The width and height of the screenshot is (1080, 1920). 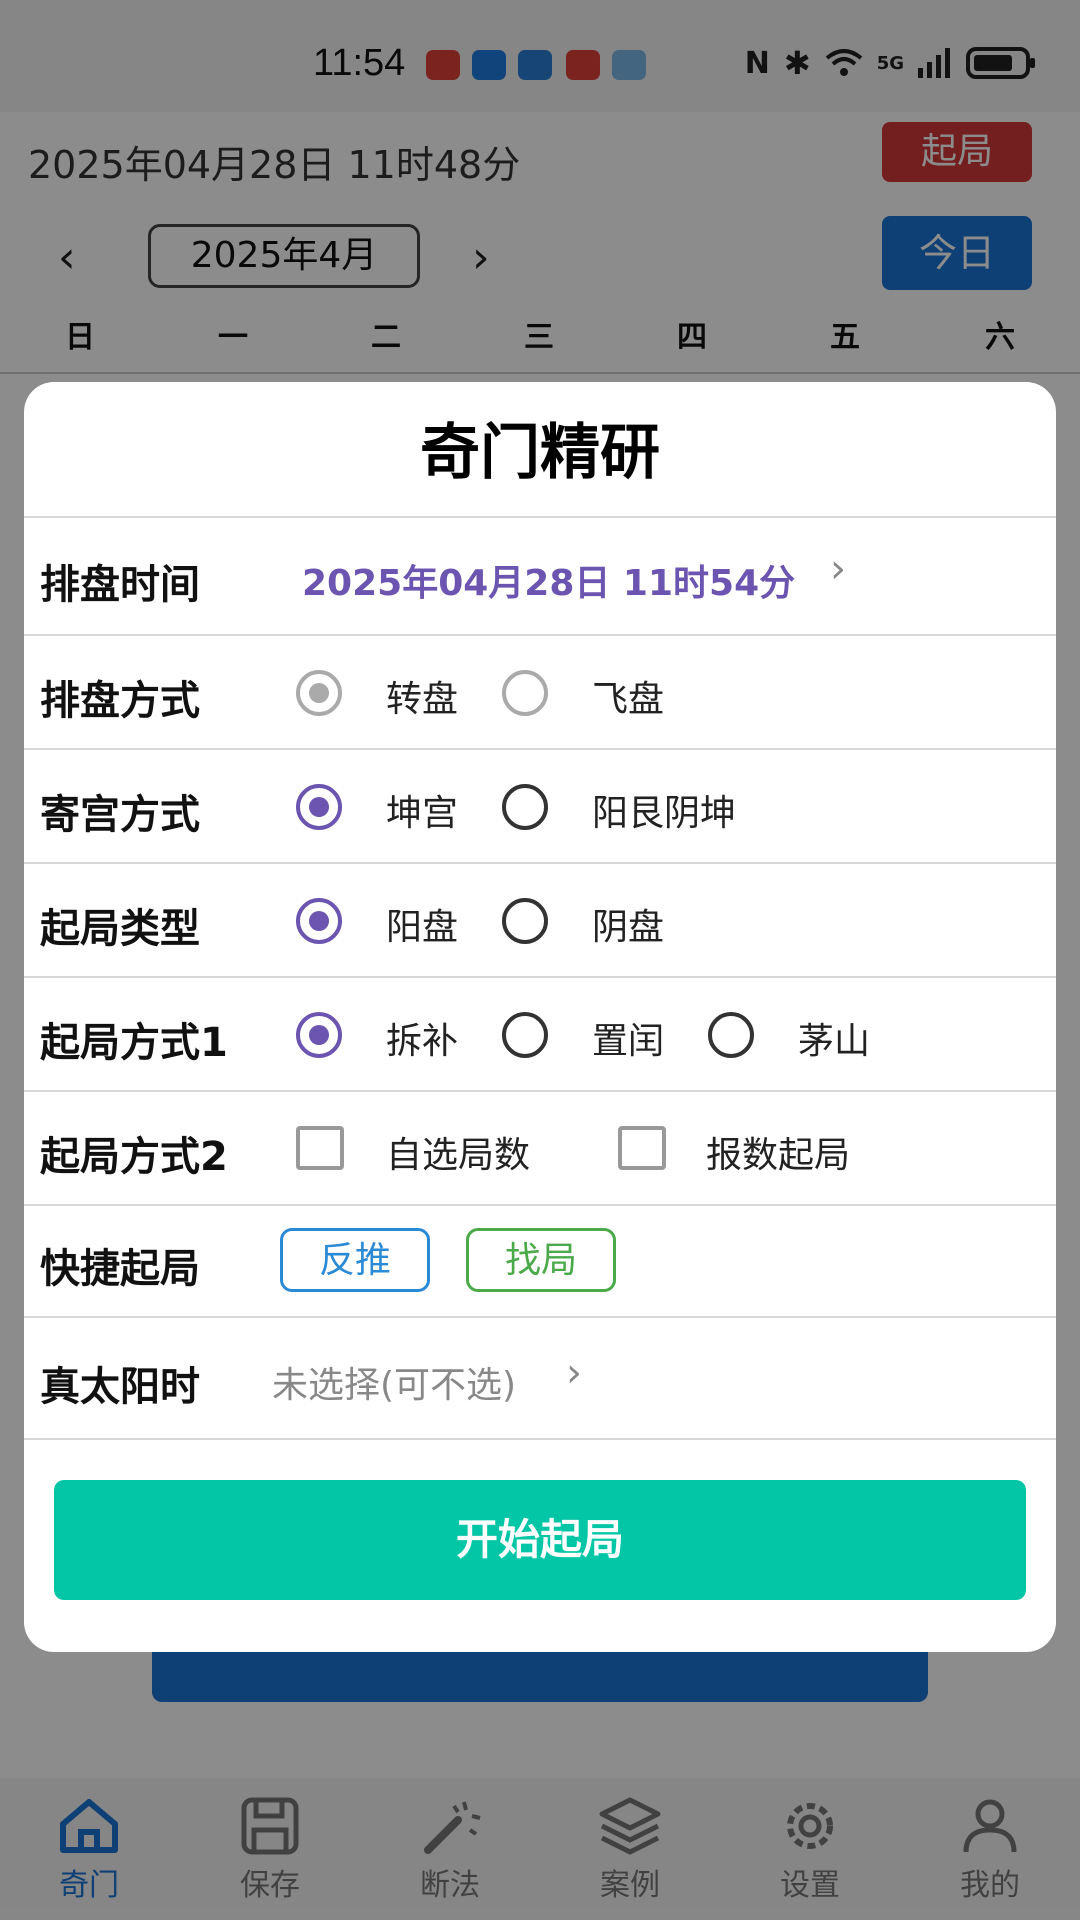 I want to click on time-row: 排盘时间 2025年04月28日 11时54分 ›, so click(x=540, y=576).